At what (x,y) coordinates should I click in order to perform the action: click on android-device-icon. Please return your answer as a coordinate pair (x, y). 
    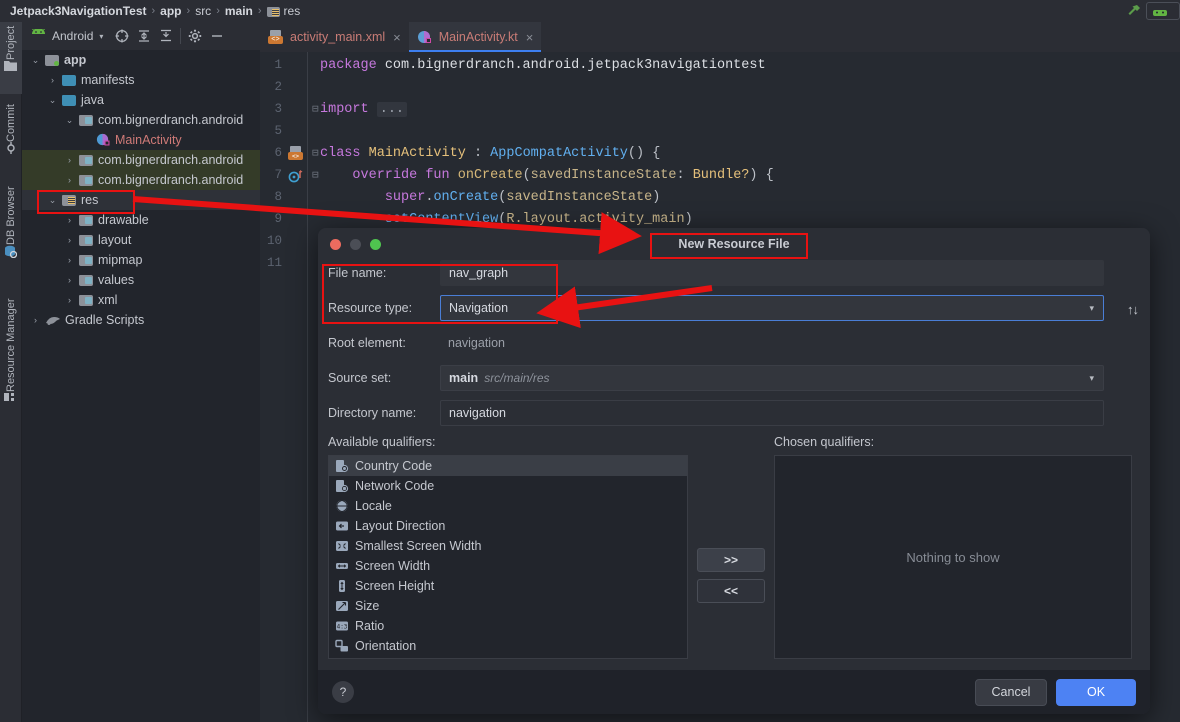
    Looking at the image, I should click on (1163, 11).